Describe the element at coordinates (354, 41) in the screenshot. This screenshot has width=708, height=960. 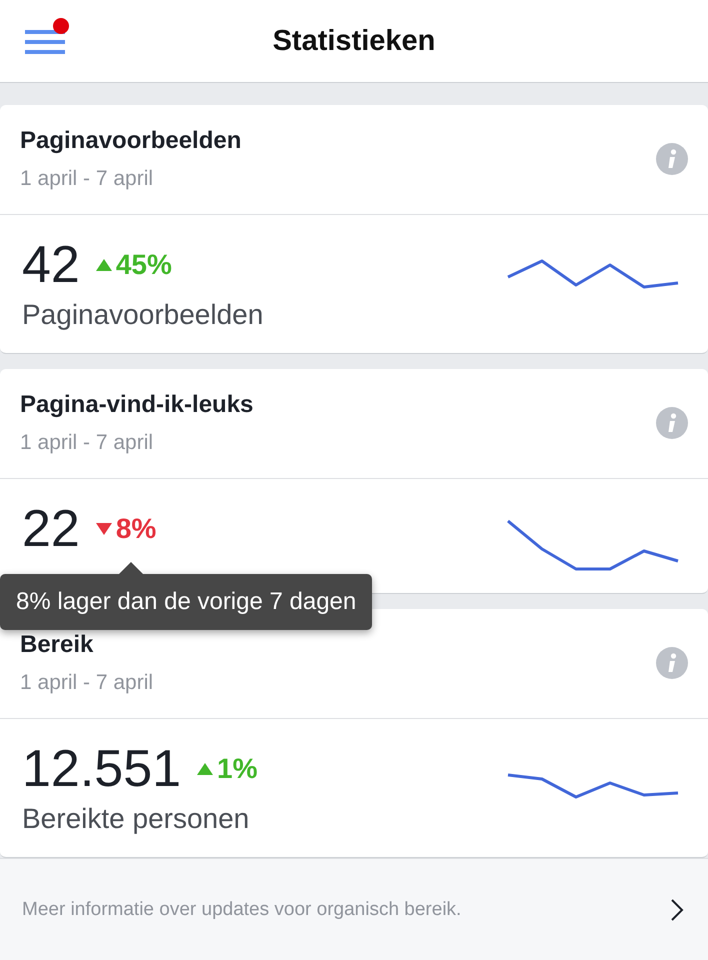
I see `page-title: Statistieken` at that location.